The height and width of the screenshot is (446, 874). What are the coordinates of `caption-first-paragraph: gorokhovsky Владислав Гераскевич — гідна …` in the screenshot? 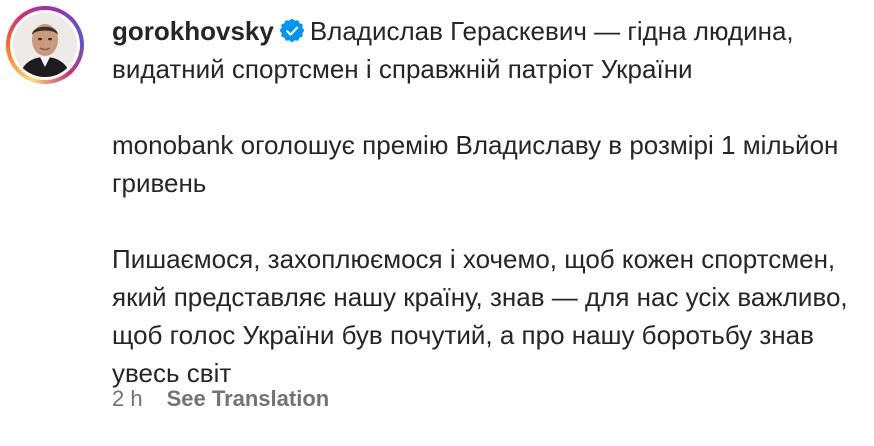 It's located at (487, 50).